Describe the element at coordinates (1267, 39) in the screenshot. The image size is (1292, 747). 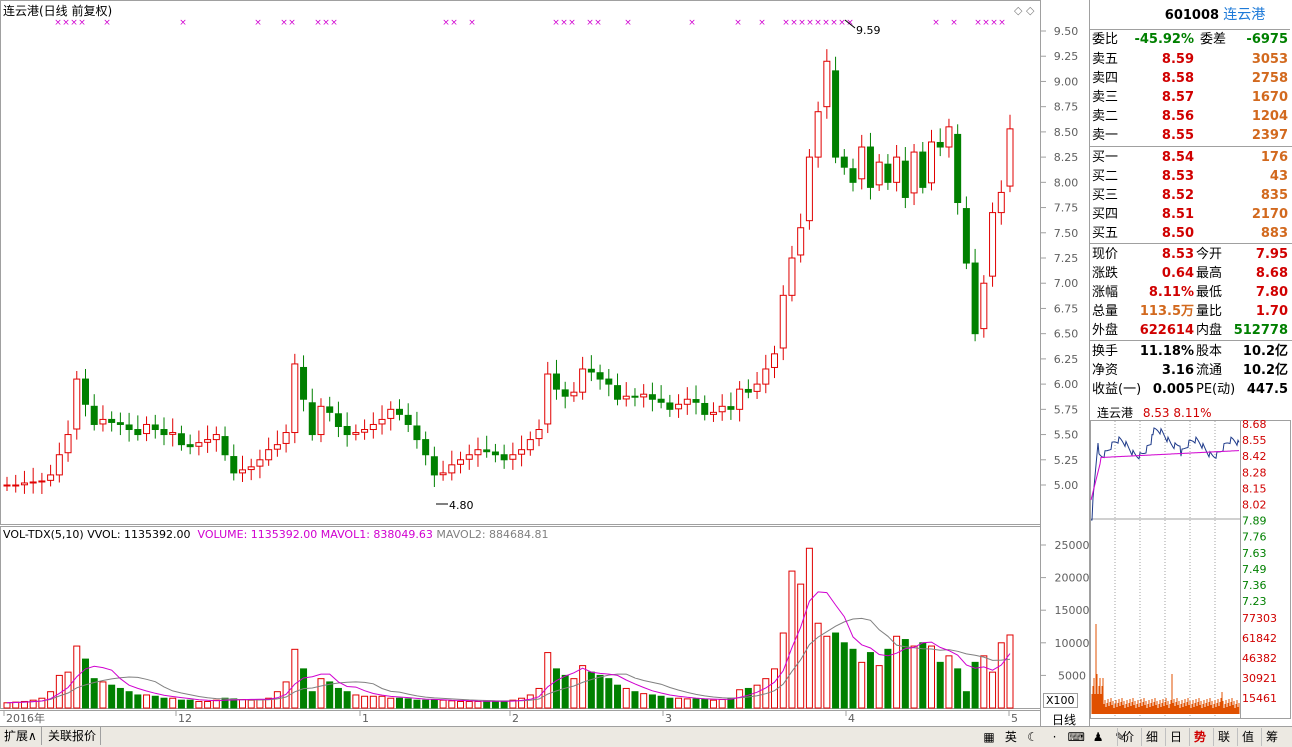
I see `weicha-value: -6975` at that location.